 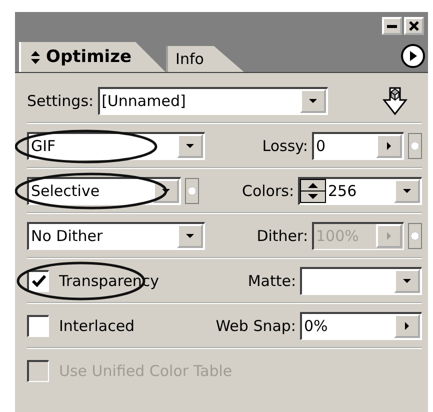 I want to click on colors-field: 256, so click(x=360, y=190).